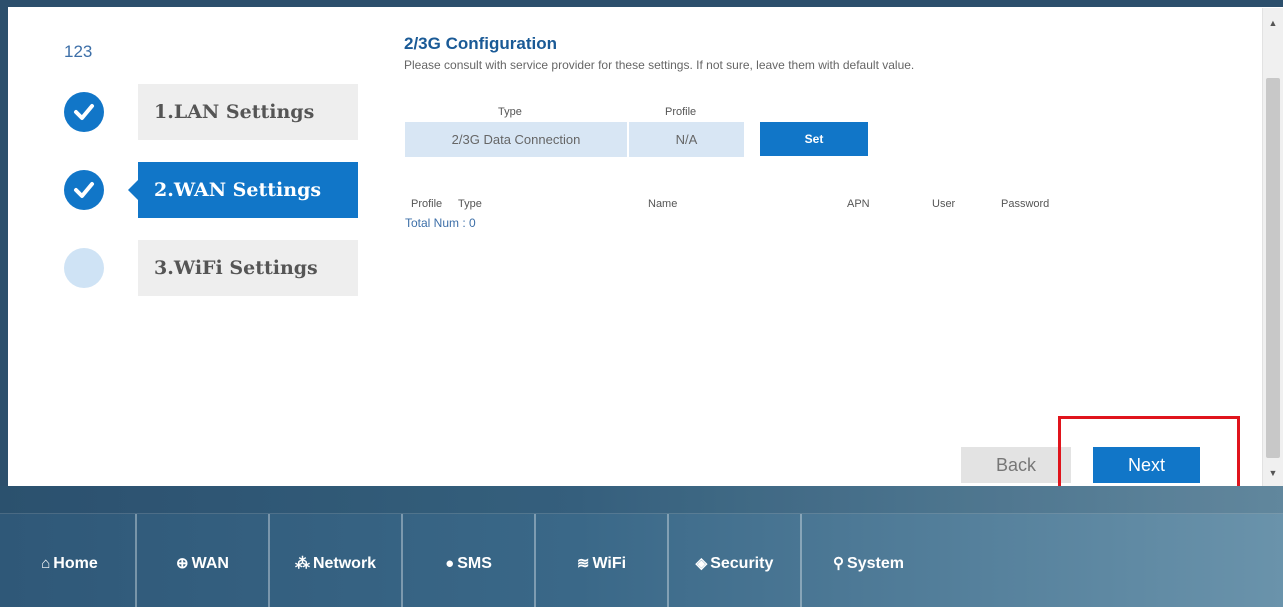 This screenshot has width=1283, height=607. What do you see at coordinates (474, 563) in the screenshot?
I see `nav-label: SMS` at bounding box center [474, 563].